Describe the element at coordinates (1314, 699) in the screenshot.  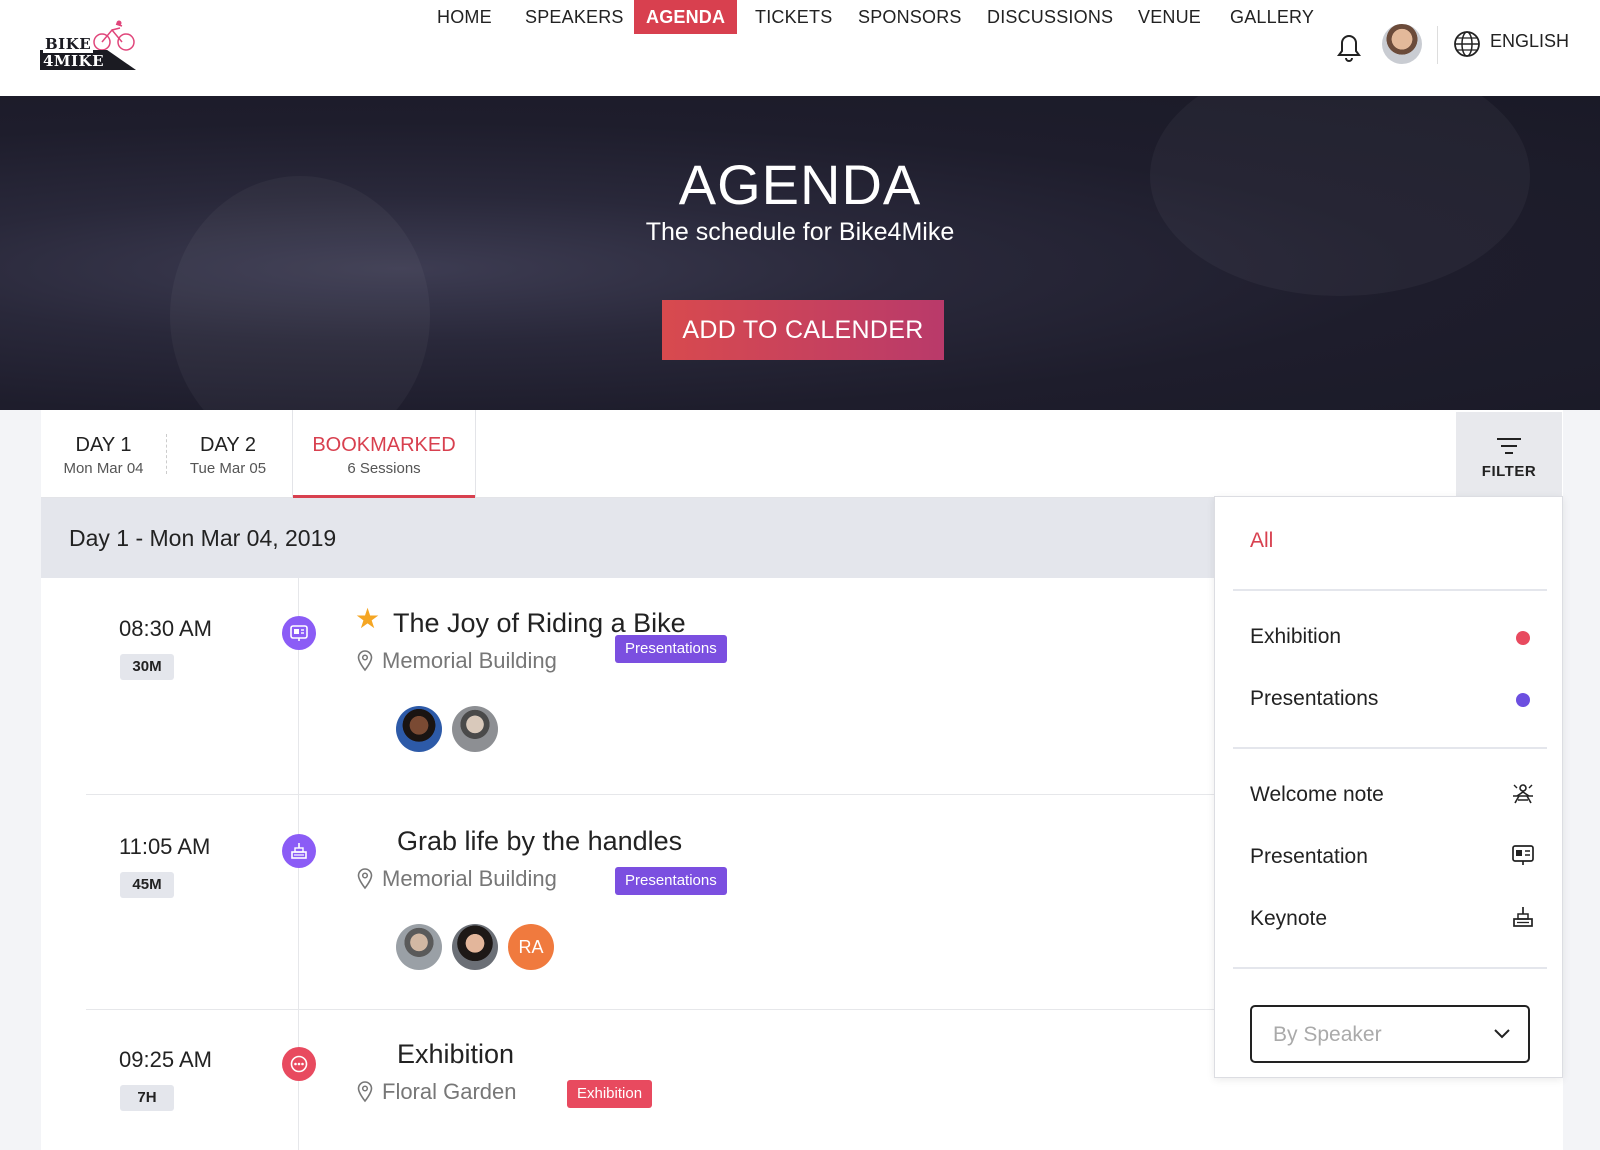
I see `filter-option-presentations: Presentations` at that location.